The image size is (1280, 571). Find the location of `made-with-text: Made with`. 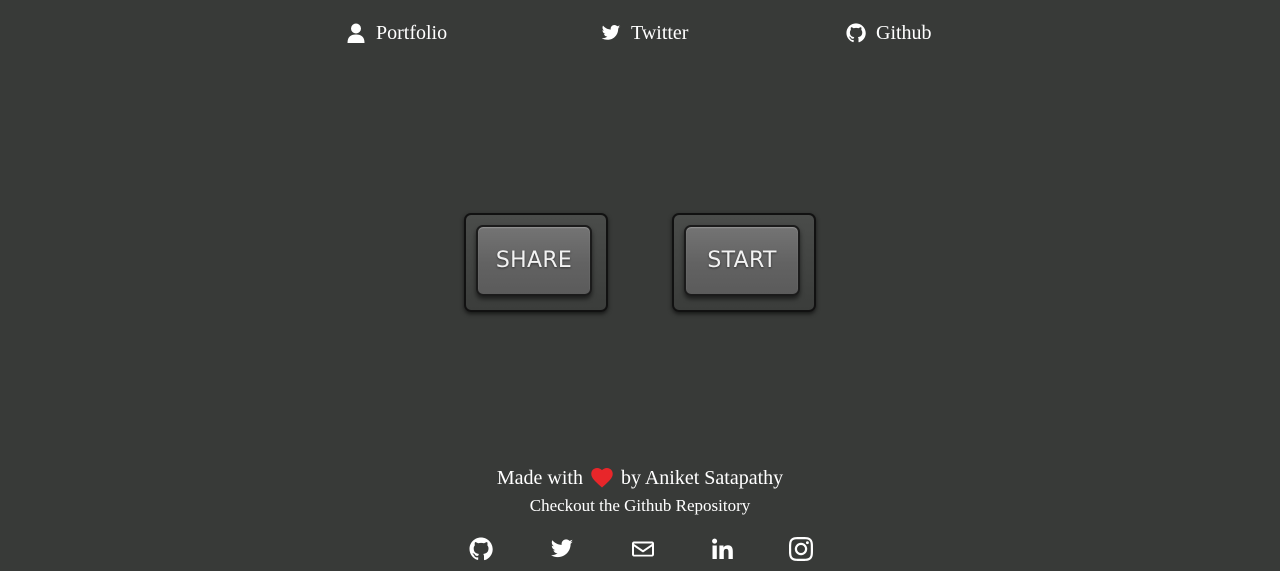

made-with-text: Made with is located at coordinates (539, 478).